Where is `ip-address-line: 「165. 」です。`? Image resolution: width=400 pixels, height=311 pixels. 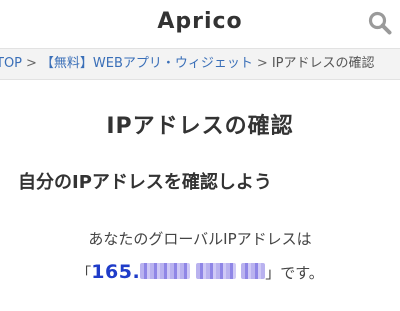
ip-address-line: 「165. 」です。 is located at coordinates (200, 272).